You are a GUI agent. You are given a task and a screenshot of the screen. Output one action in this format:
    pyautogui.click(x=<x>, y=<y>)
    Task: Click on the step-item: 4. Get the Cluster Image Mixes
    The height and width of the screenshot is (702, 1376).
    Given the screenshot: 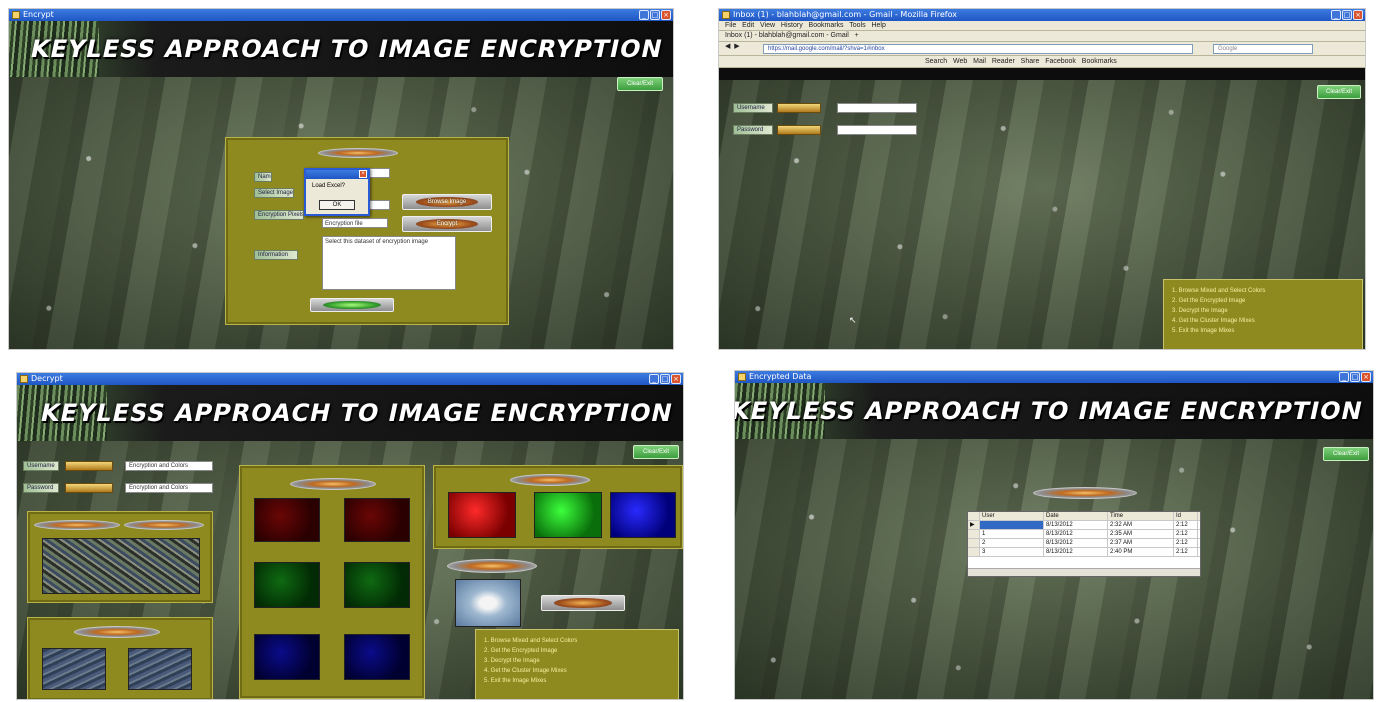 What is the action you would take?
    pyautogui.click(x=1213, y=321)
    